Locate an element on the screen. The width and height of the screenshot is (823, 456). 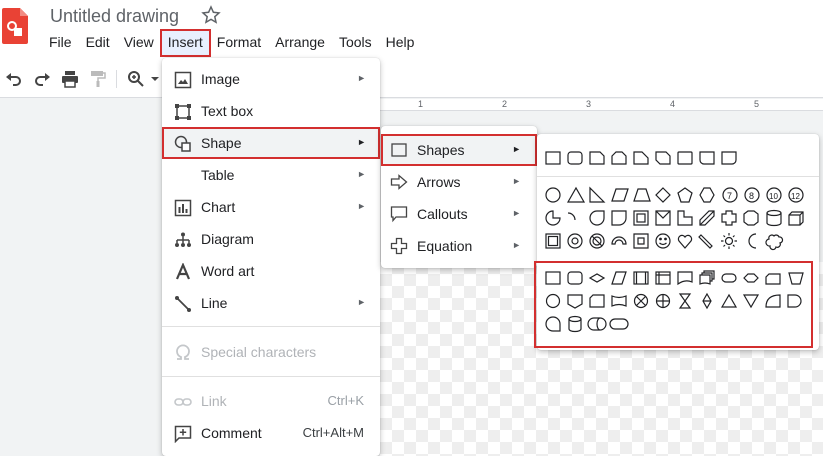
shape-submenu-callouts: Callouts ► is located at coordinates (459, 214).